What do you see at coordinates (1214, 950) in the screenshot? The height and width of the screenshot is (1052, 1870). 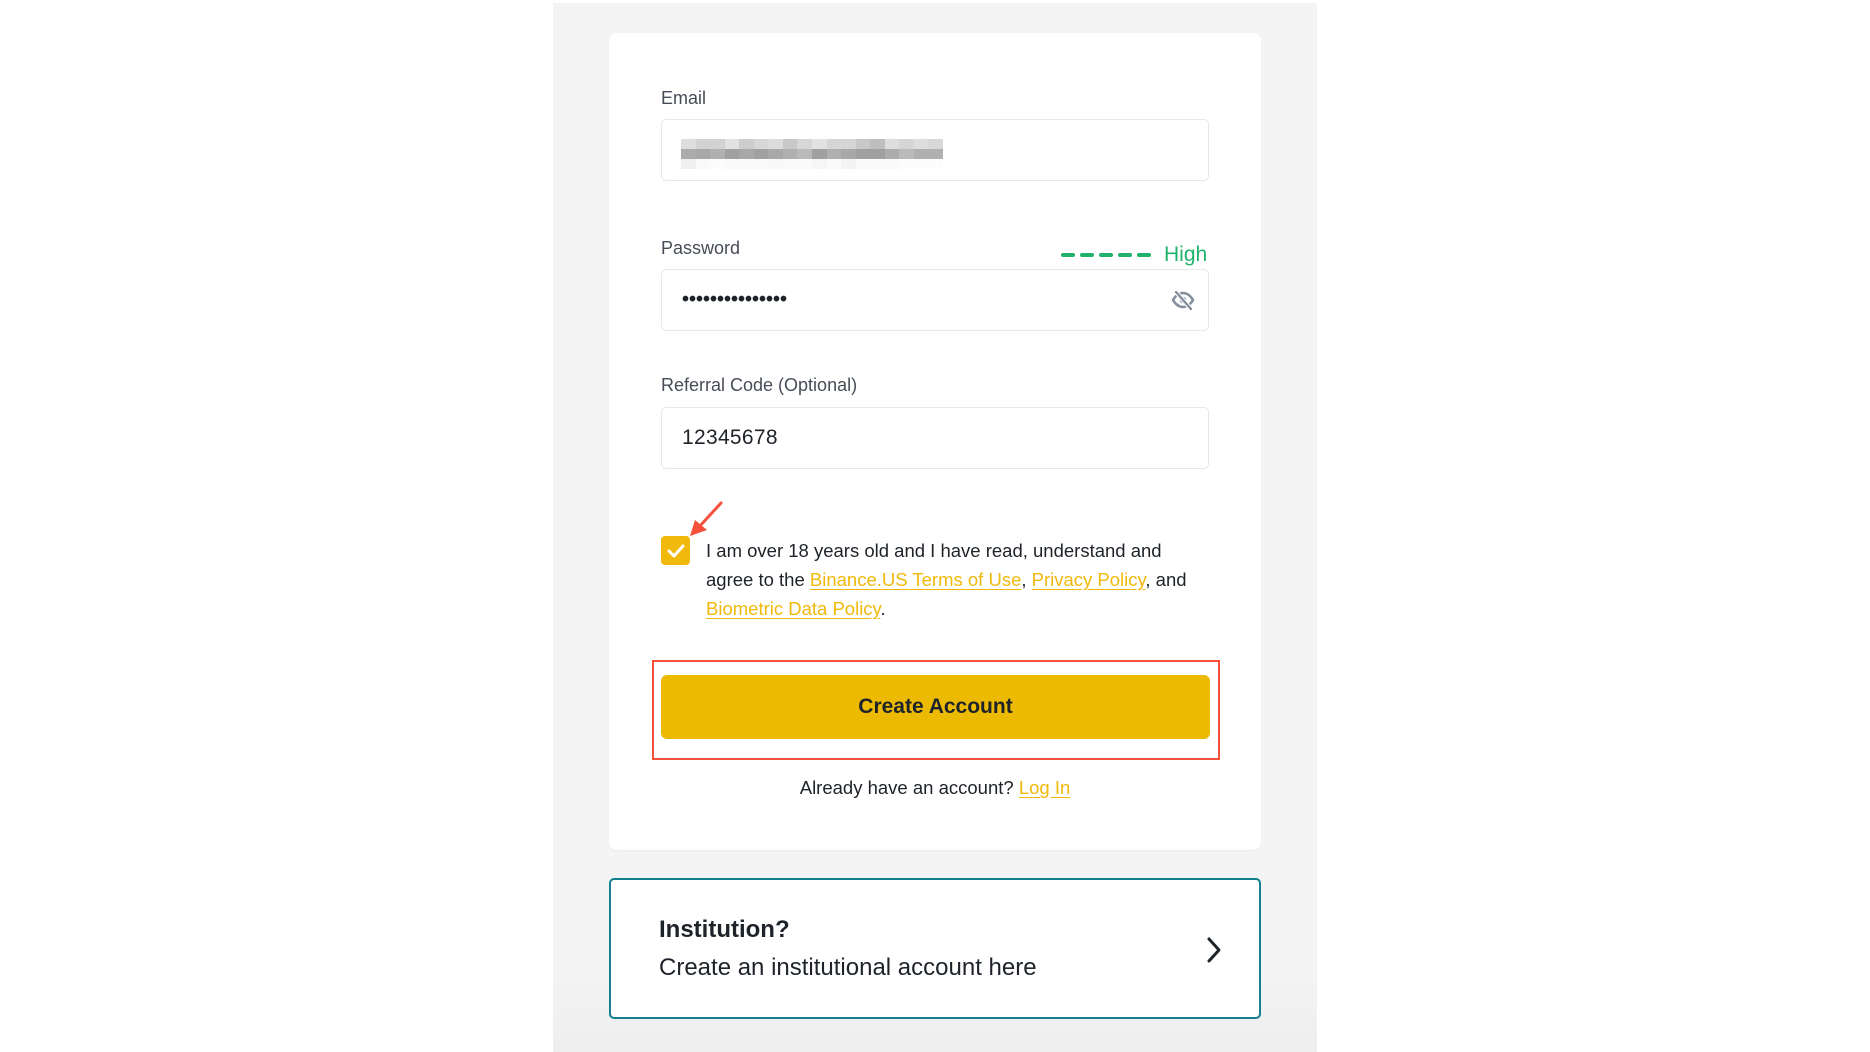 I see `chevron-right-icon` at bounding box center [1214, 950].